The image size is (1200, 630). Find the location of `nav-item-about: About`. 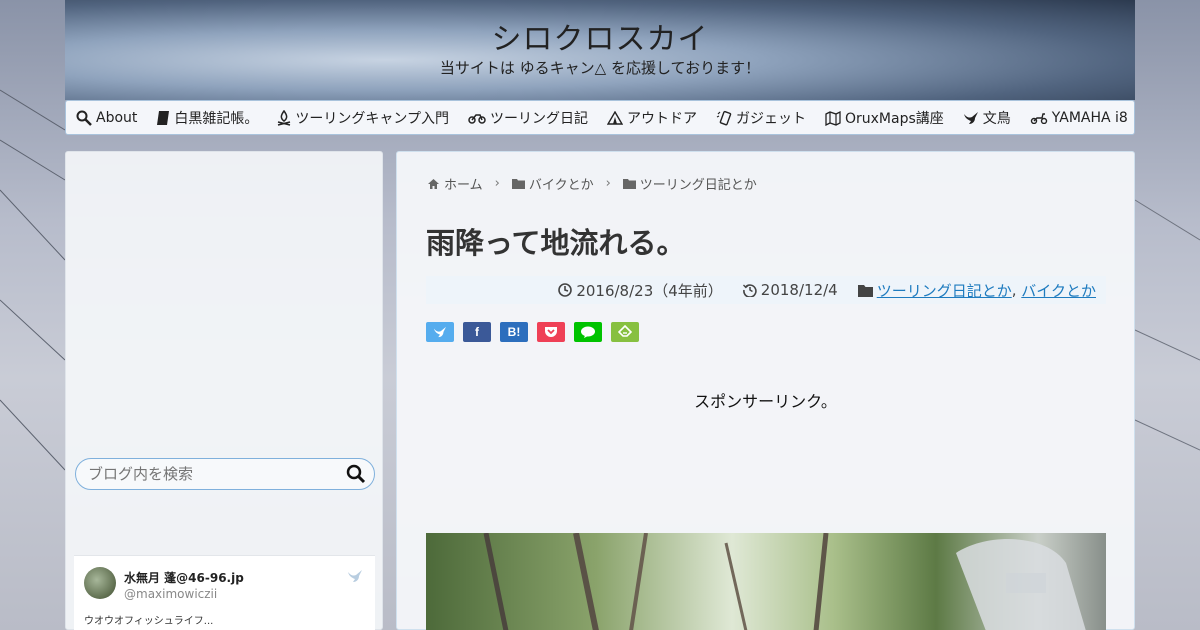

nav-item-about: About is located at coordinates (106, 118).